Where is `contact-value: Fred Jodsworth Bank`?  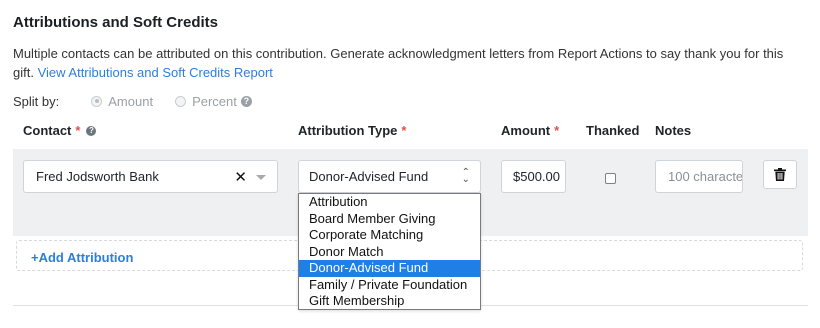 contact-value: Fred Jodsworth Bank is located at coordinates (97, 176).